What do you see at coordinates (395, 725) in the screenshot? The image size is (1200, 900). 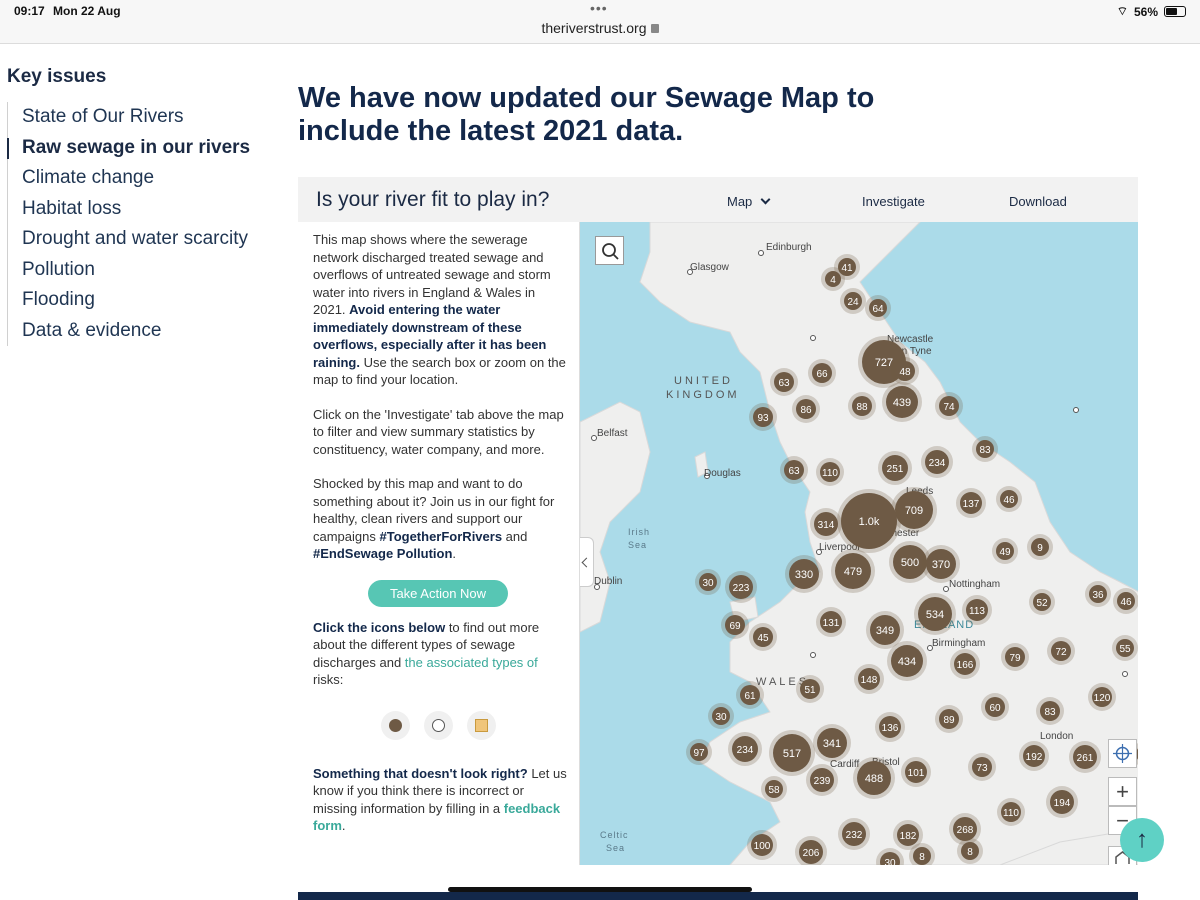 I see `treated-discharge-icon` at bounding box center [395, 725].